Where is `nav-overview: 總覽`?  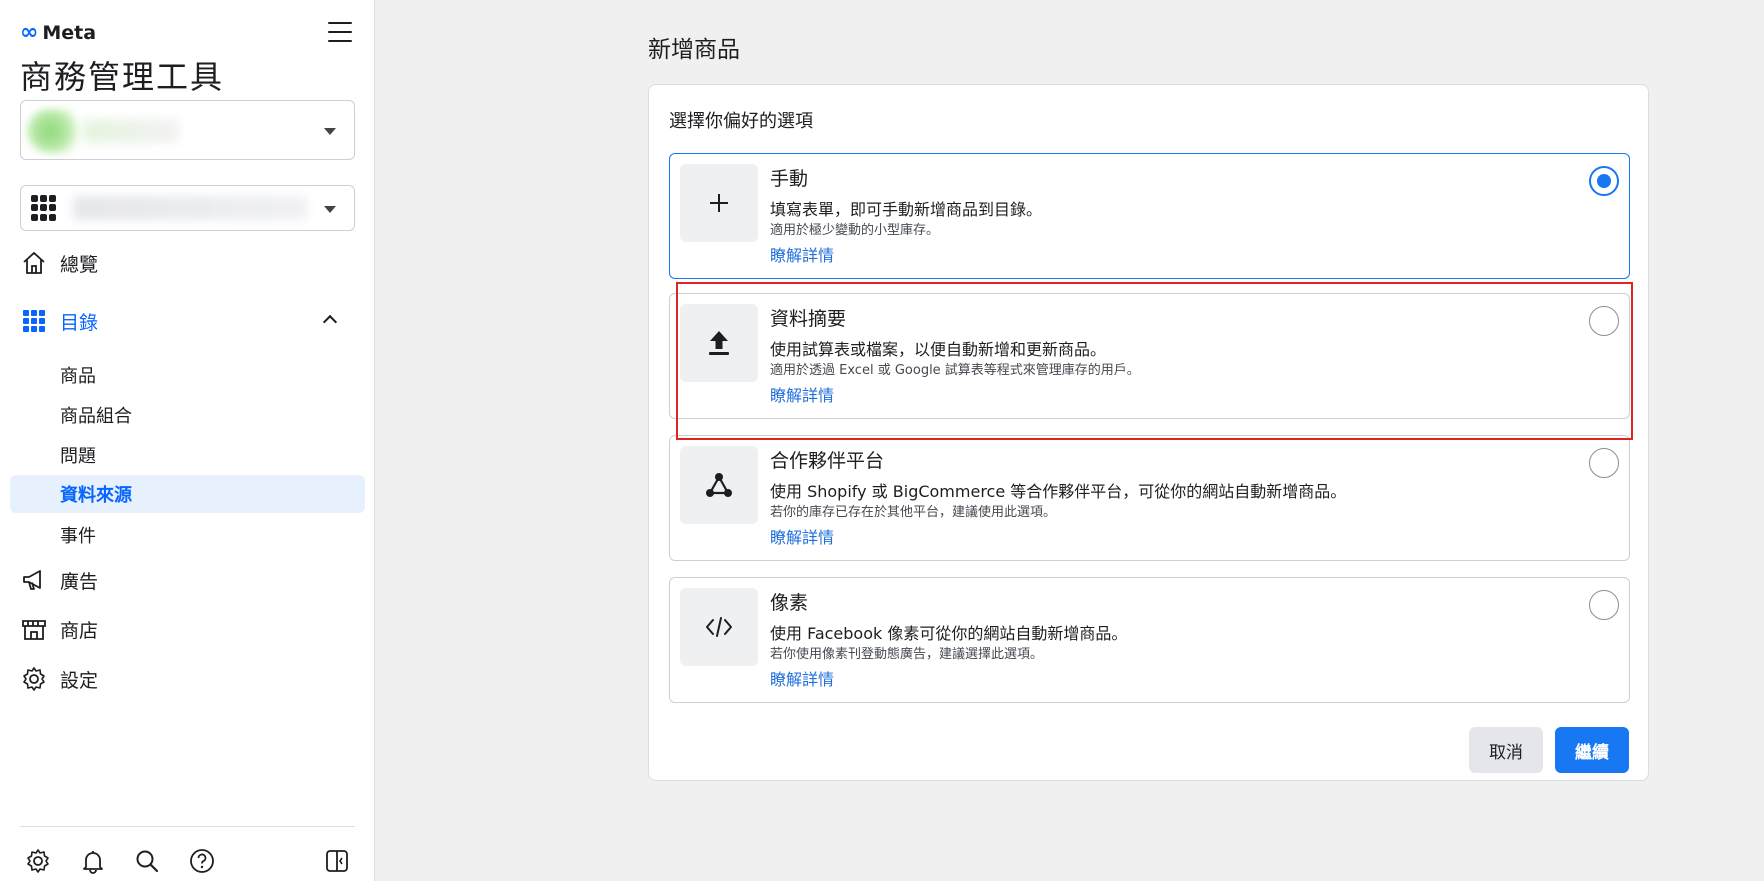 nav-overview: 總覽 is located at coordinates (187, 263).